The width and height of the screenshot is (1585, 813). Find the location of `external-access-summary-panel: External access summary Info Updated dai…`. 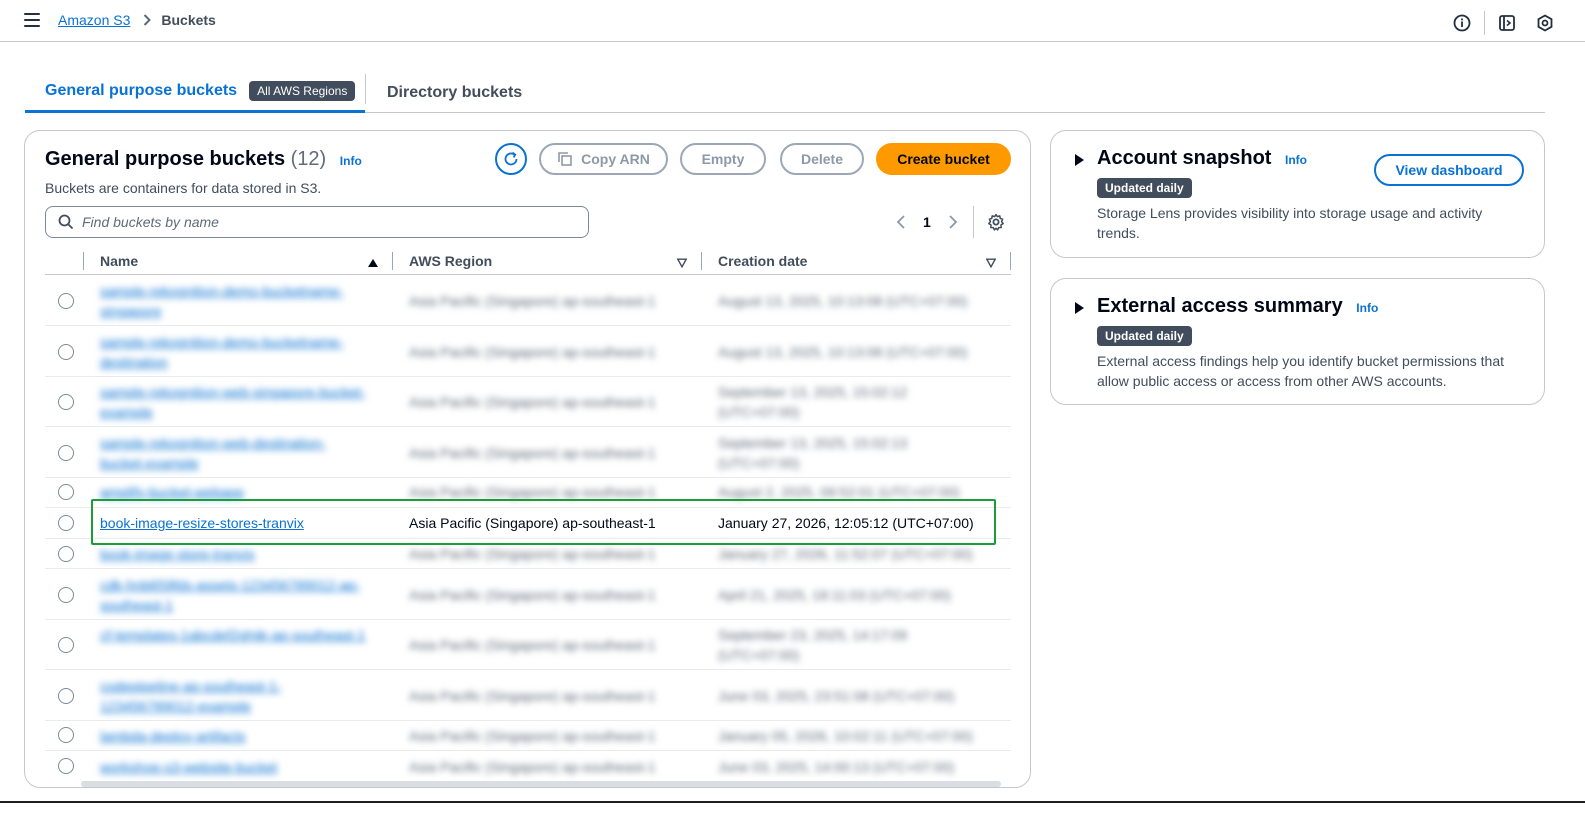

external-access-summary-panel: External access summary Info Updated dai… is located at coordinates (1297, 341).